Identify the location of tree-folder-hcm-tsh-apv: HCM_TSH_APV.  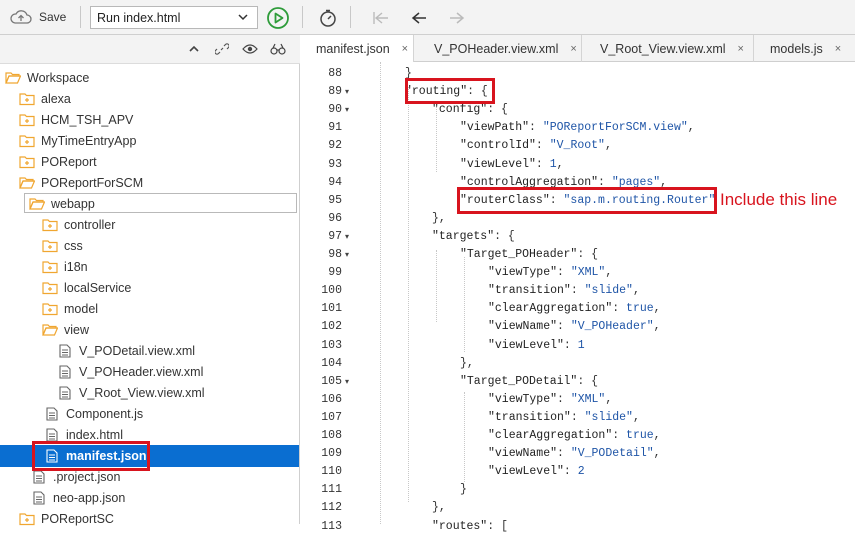
(76, 119).